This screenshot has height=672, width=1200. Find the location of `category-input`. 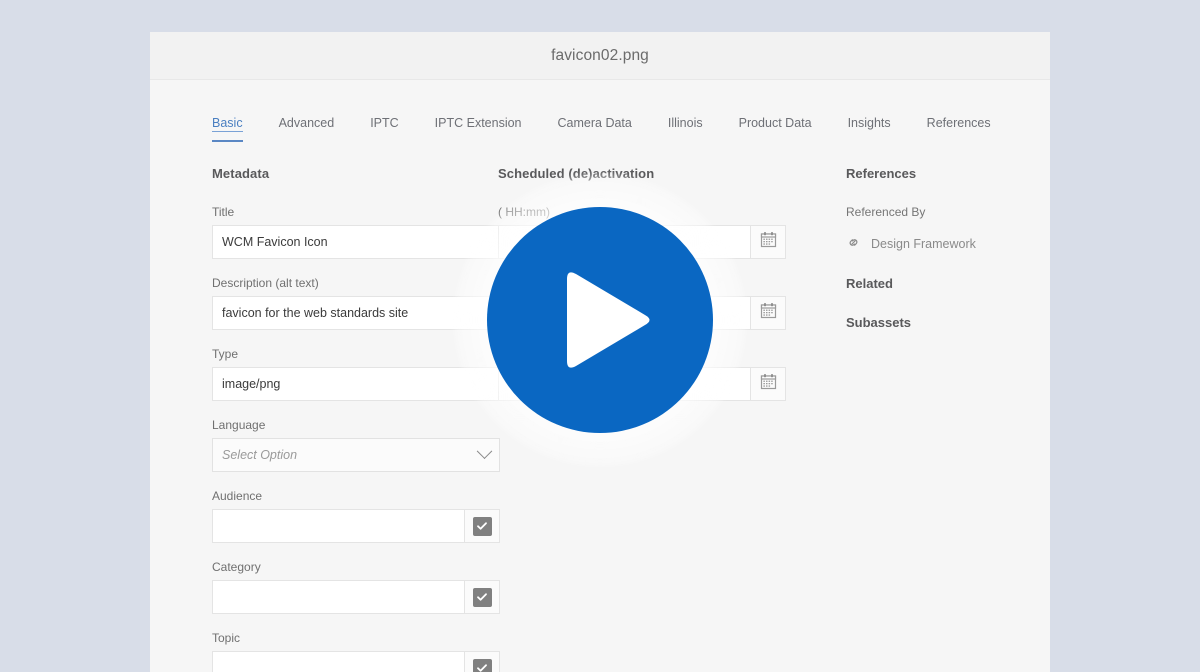

category-input is located at coordinates (338, 597).